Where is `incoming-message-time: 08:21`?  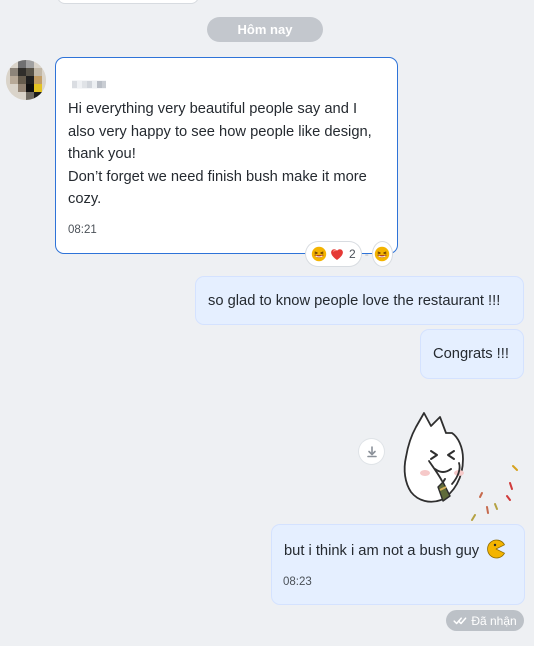 incoming-message-time: 08:21 is located at coordinates (82, 230).